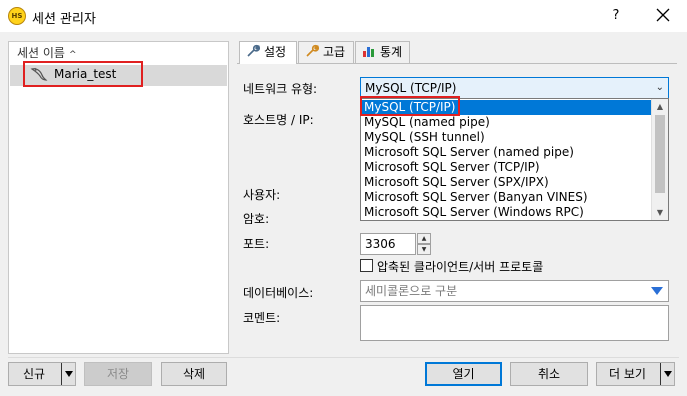 The height and width of the screenshot is (396, 687). I want to click on save-button: 저장, so click(118, 374).